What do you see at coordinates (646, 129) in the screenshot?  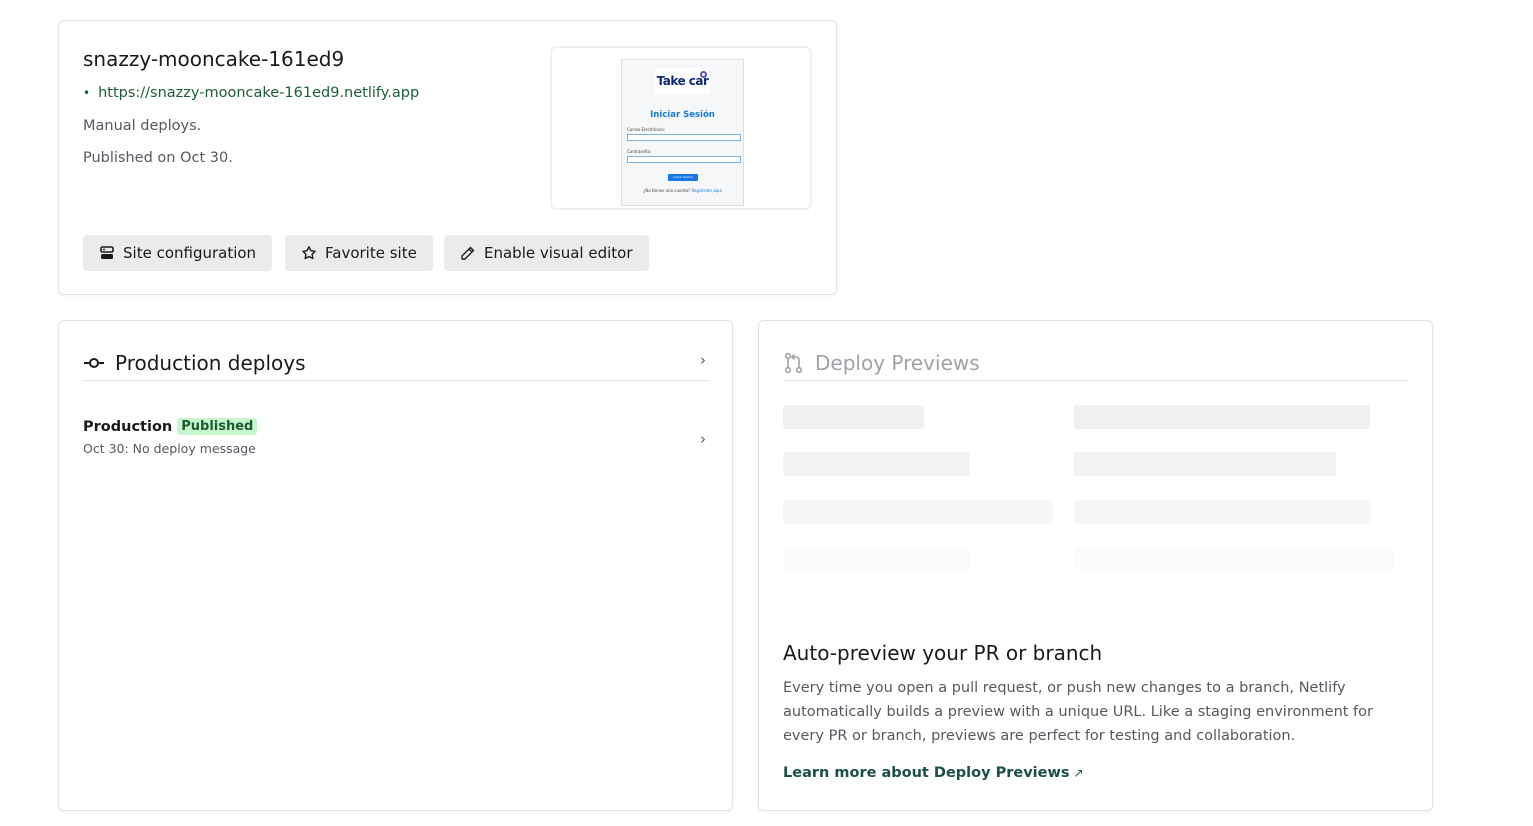 I see `thumbnail-email-label: Correo Electrónico:` at bounding box center [646, 129].